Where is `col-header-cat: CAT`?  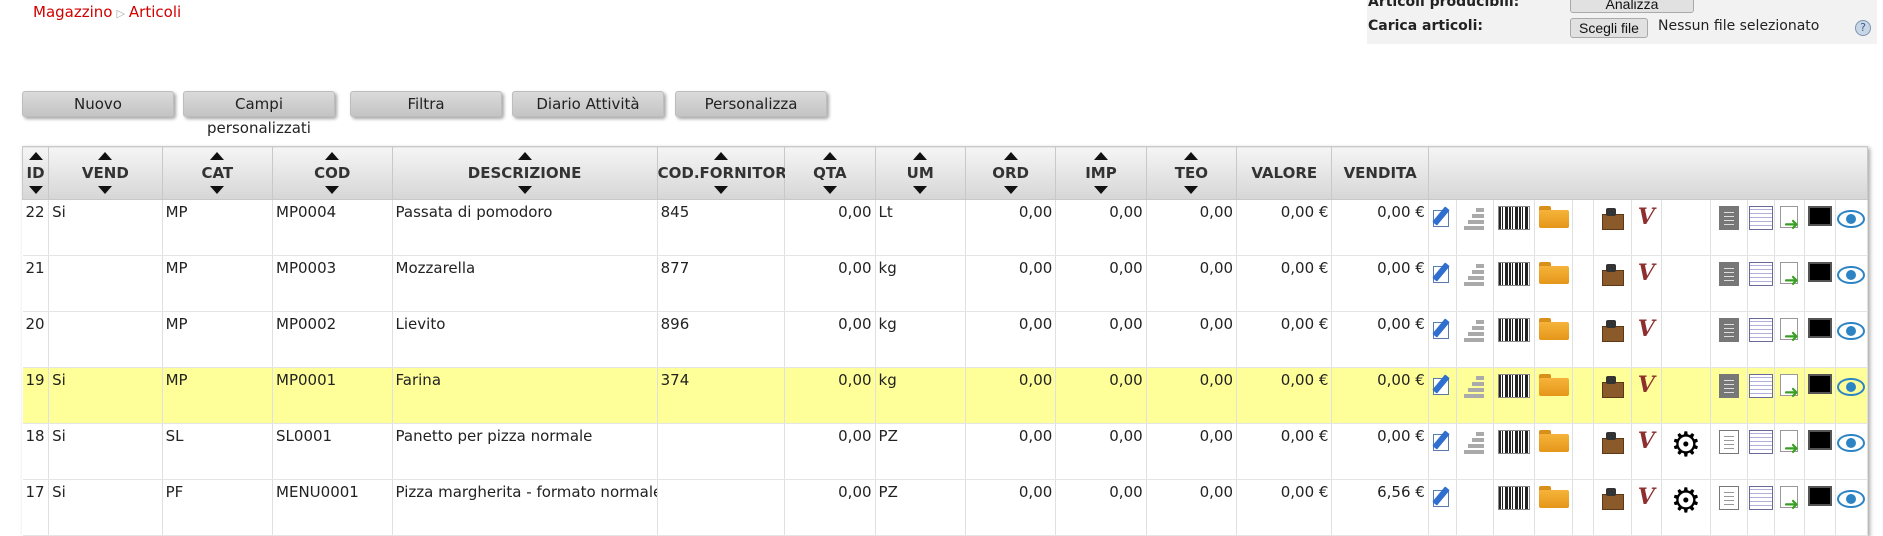
col-header-cat: CAT is located at coordinates (217, 173).